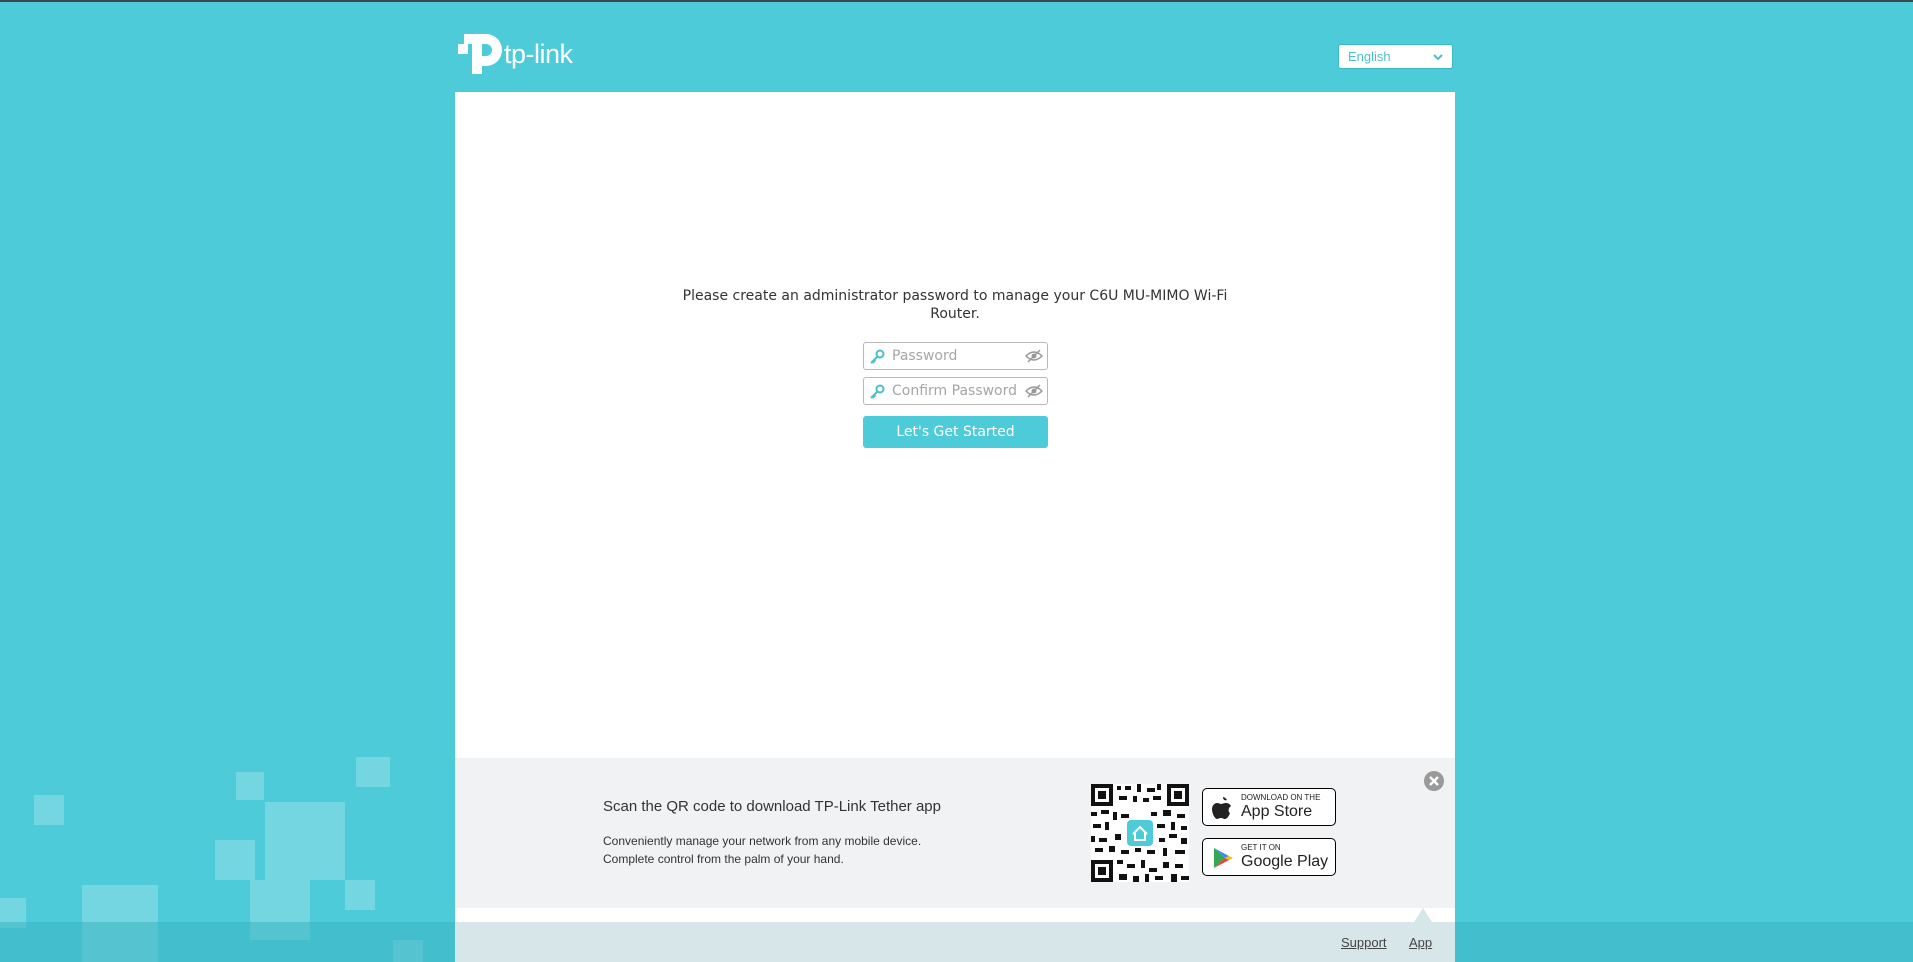 The image size is (1913, 962). What do you see at coordinates (480, 54) in the screenshot?
I see `tp-link-logo-icon` at bounding box center [480, 54].